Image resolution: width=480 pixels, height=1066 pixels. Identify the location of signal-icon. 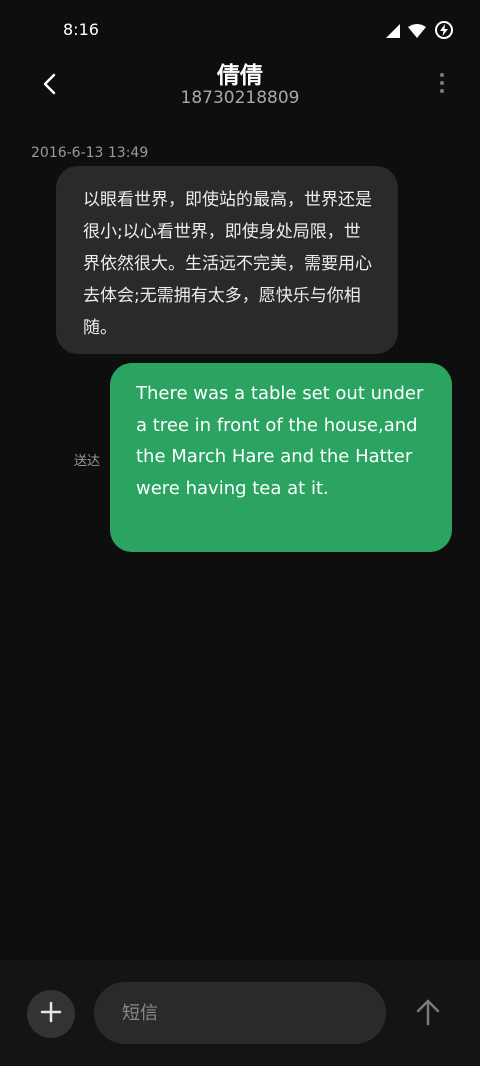
(393, 32).